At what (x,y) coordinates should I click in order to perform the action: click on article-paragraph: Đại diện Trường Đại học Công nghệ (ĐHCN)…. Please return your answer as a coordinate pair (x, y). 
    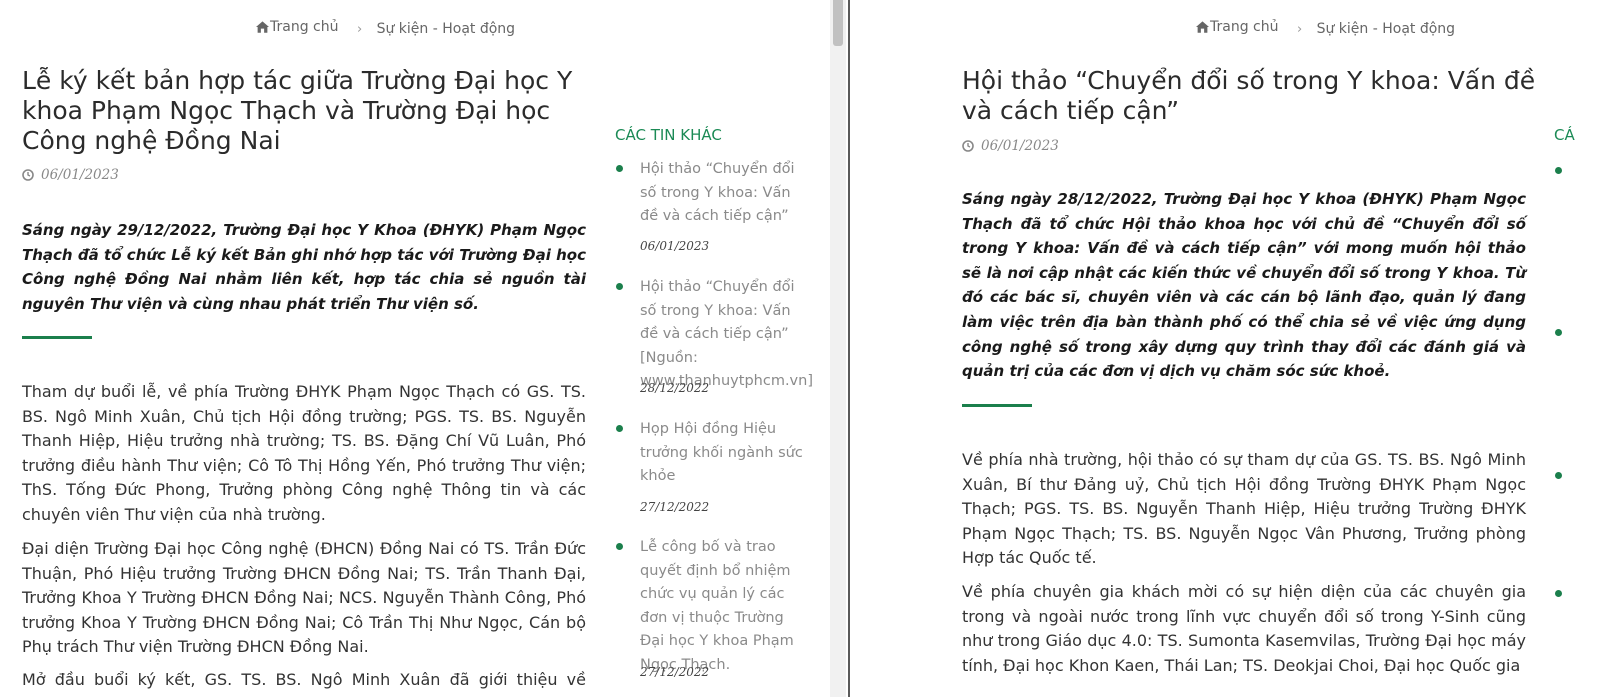
    Looking at the image, I should click on (304, 598).